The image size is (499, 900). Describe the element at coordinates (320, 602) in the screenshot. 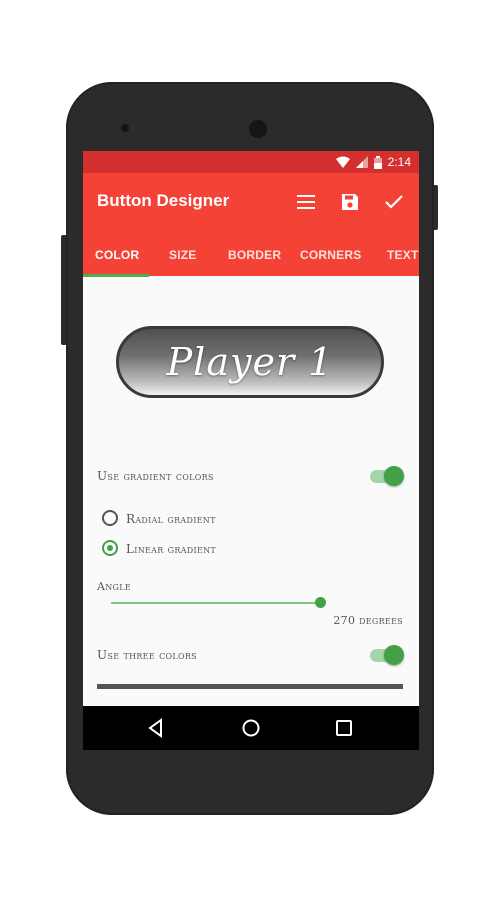

I see `angle-slider-thumb` at that location.